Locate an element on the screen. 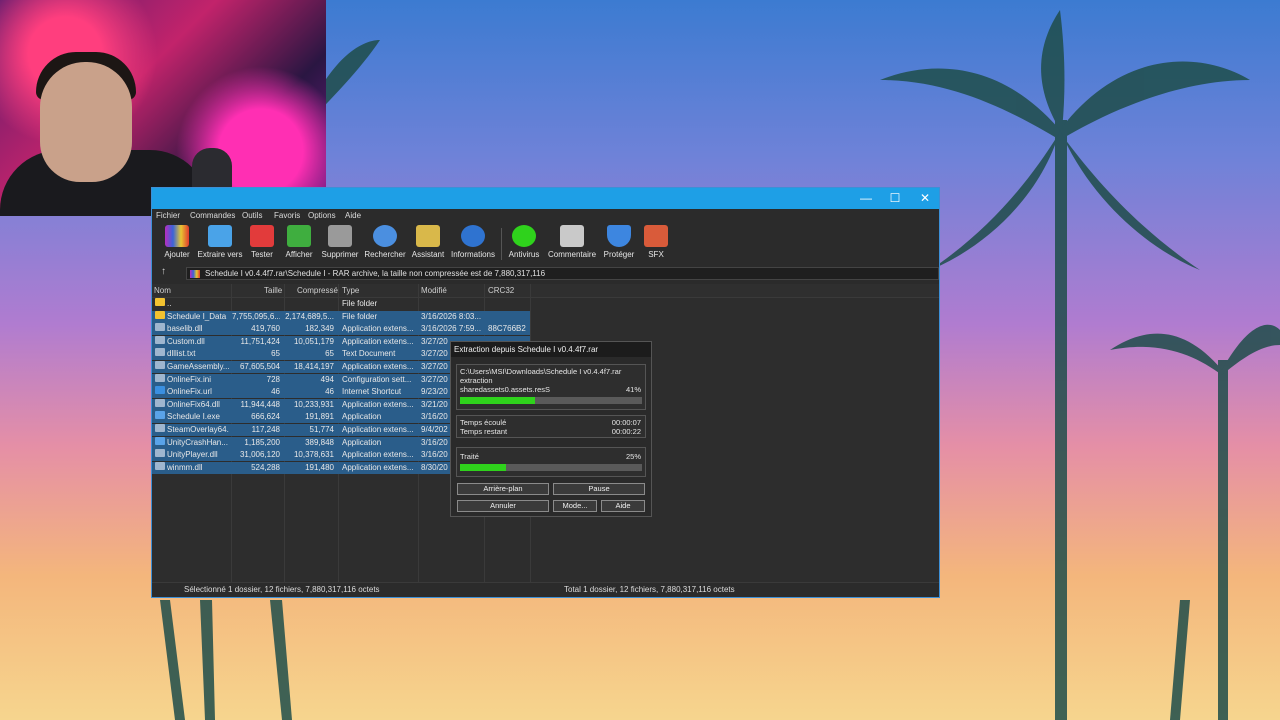 Image resolution: width=1280 pixels, height=720 pixels. cell-size: 1,185,200 is located at coordinates (262, 442).